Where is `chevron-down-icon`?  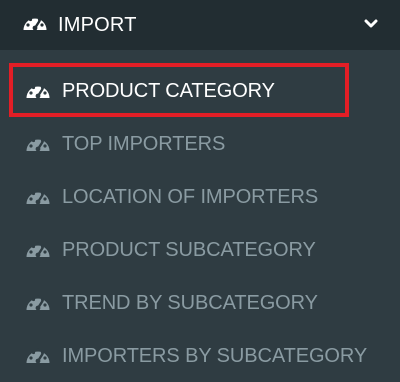
chevron-down-icon is located at coordinates (371, 25).